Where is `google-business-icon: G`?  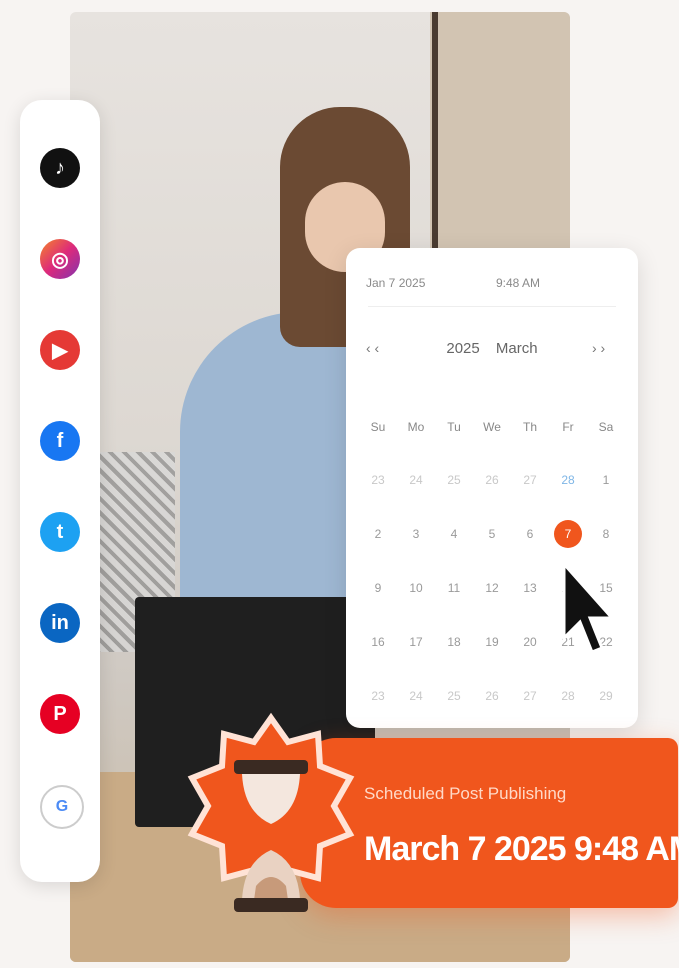 google-business-icon: G is located at coordinates (62, 807).